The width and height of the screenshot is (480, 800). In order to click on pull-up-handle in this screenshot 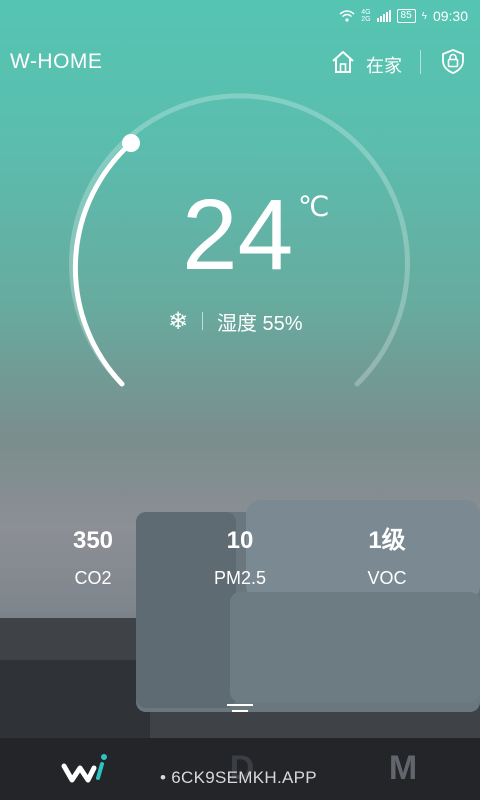, I will do `click(240, 710)`.